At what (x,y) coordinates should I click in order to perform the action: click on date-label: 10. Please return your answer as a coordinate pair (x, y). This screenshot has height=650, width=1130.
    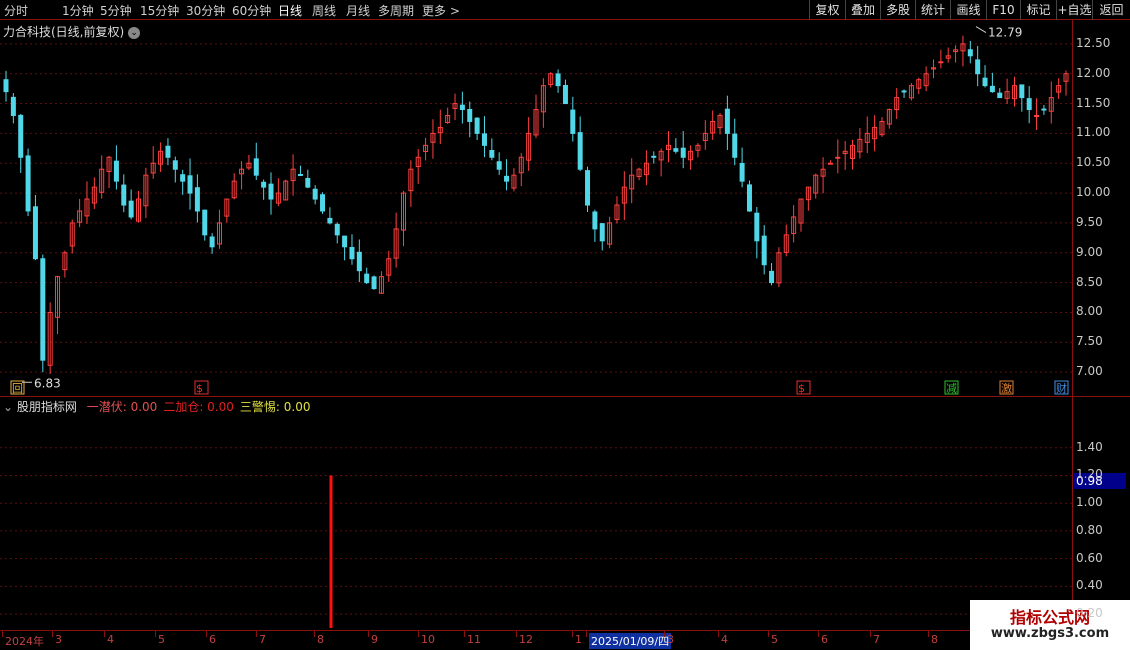
    Looking at the image, I should click on (428, 639).